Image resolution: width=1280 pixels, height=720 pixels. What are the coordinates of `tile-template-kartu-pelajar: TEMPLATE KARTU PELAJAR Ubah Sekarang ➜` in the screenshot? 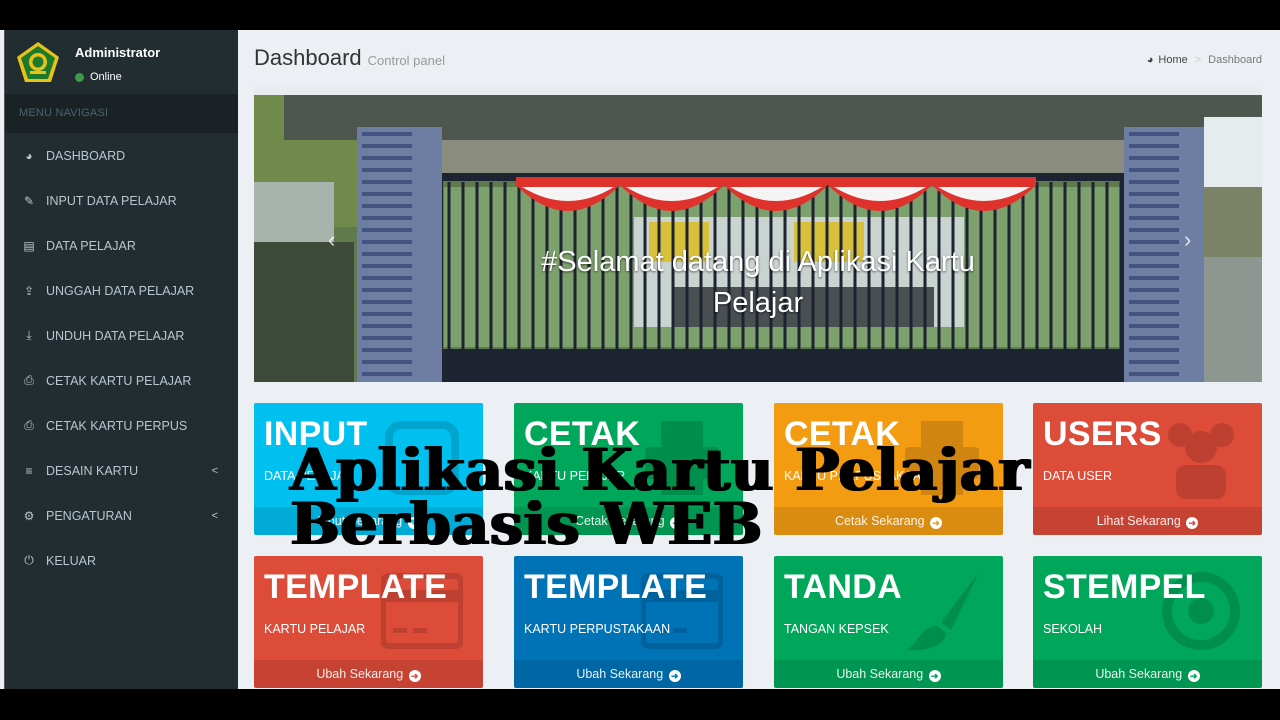 It's located at (368, 622).